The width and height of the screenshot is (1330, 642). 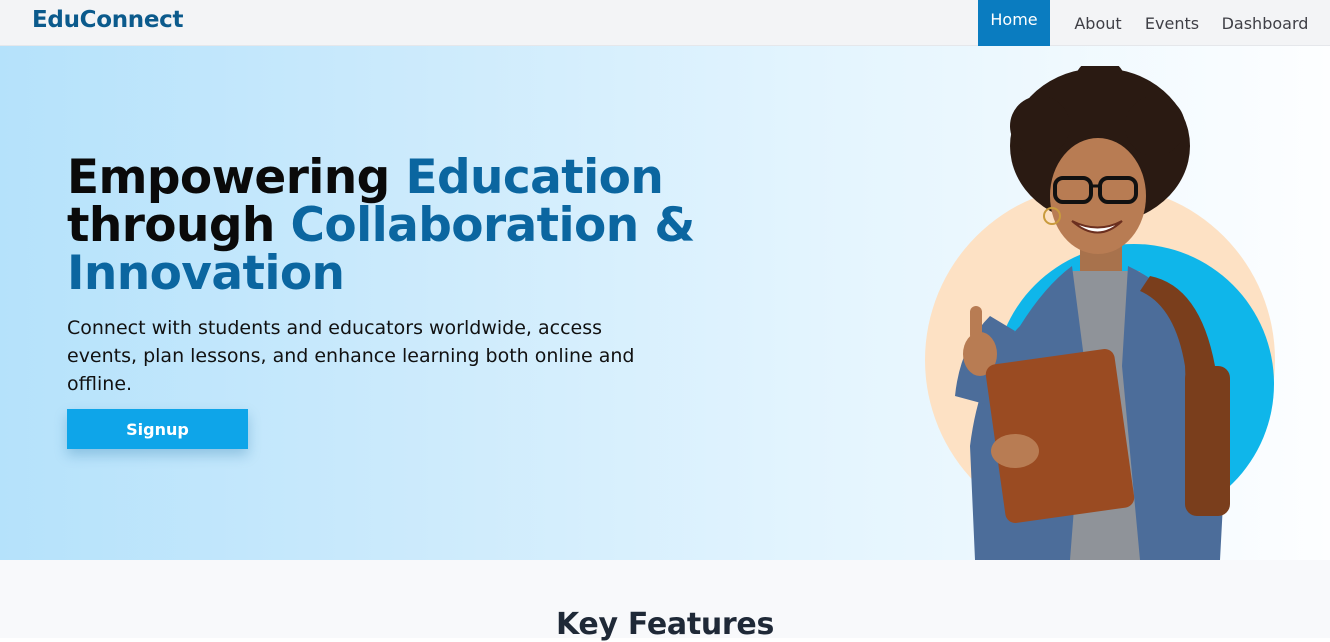 What do you see at coordinates (1014, 23) in the screenshot?
I see `nav-home: Home` at bounding box center [1014, 23].